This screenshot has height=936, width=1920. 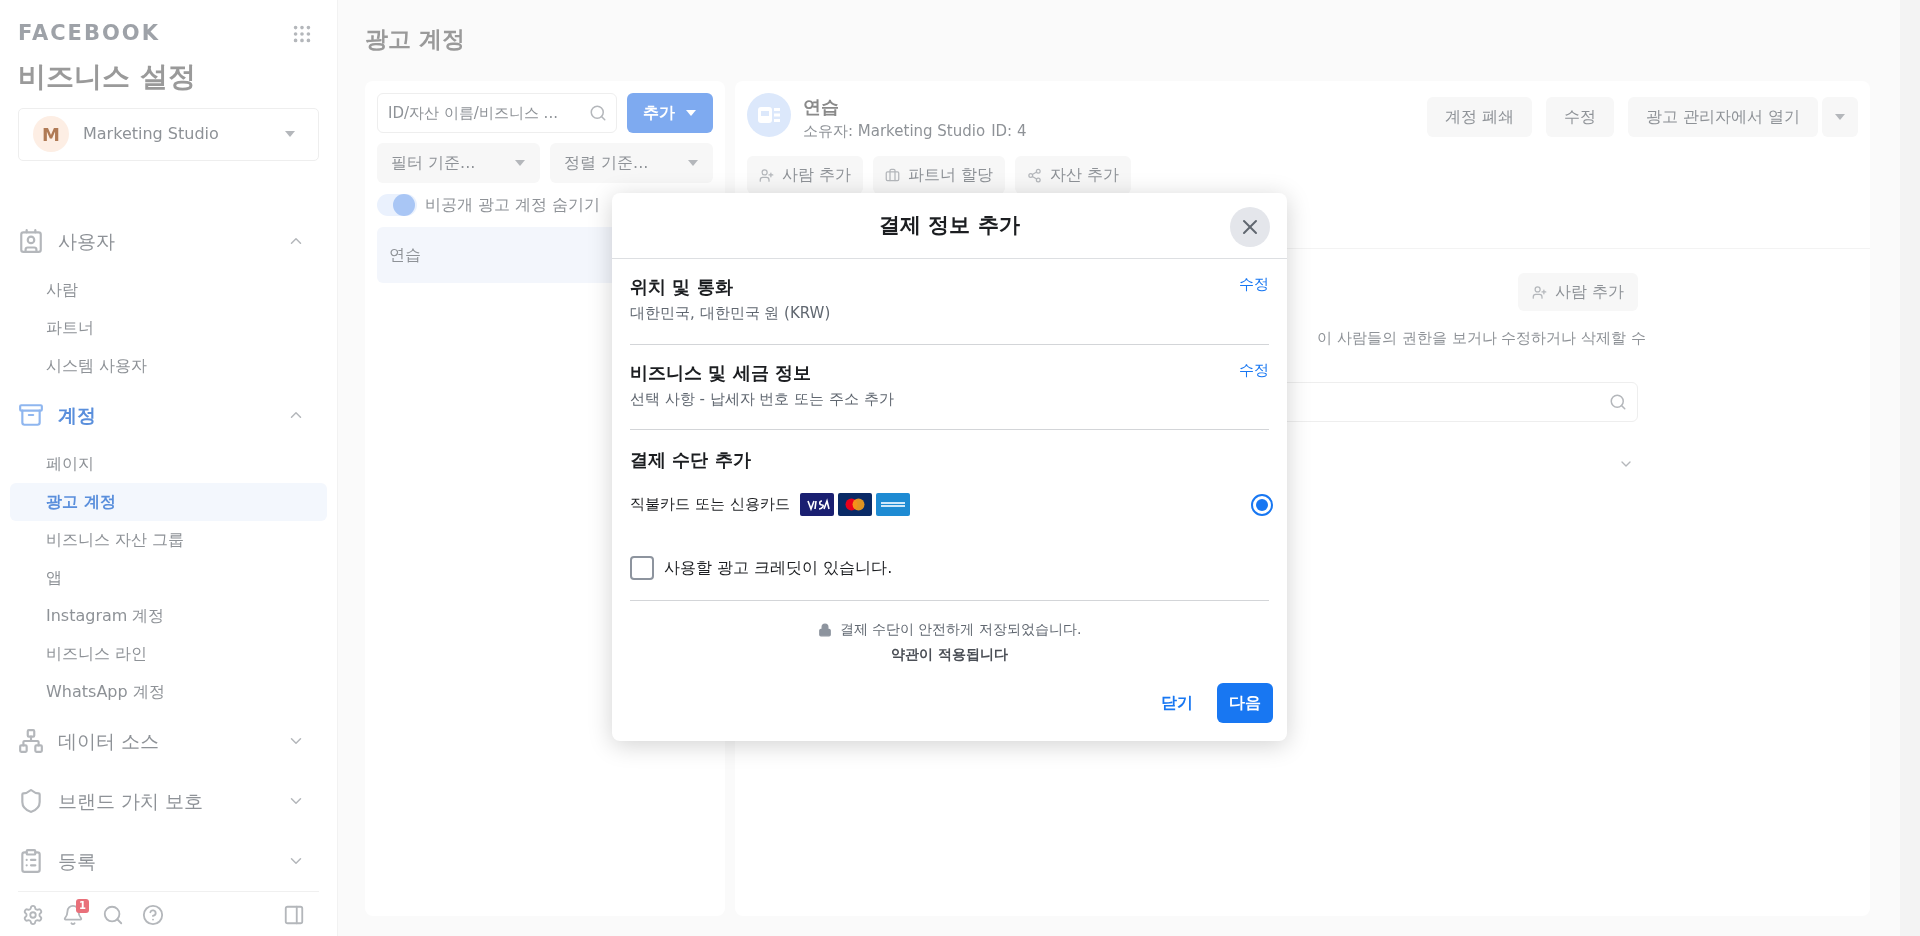 I want to click on toggle-label: 비공개 광고 계정 숨기기, so click(x=513, y=204).